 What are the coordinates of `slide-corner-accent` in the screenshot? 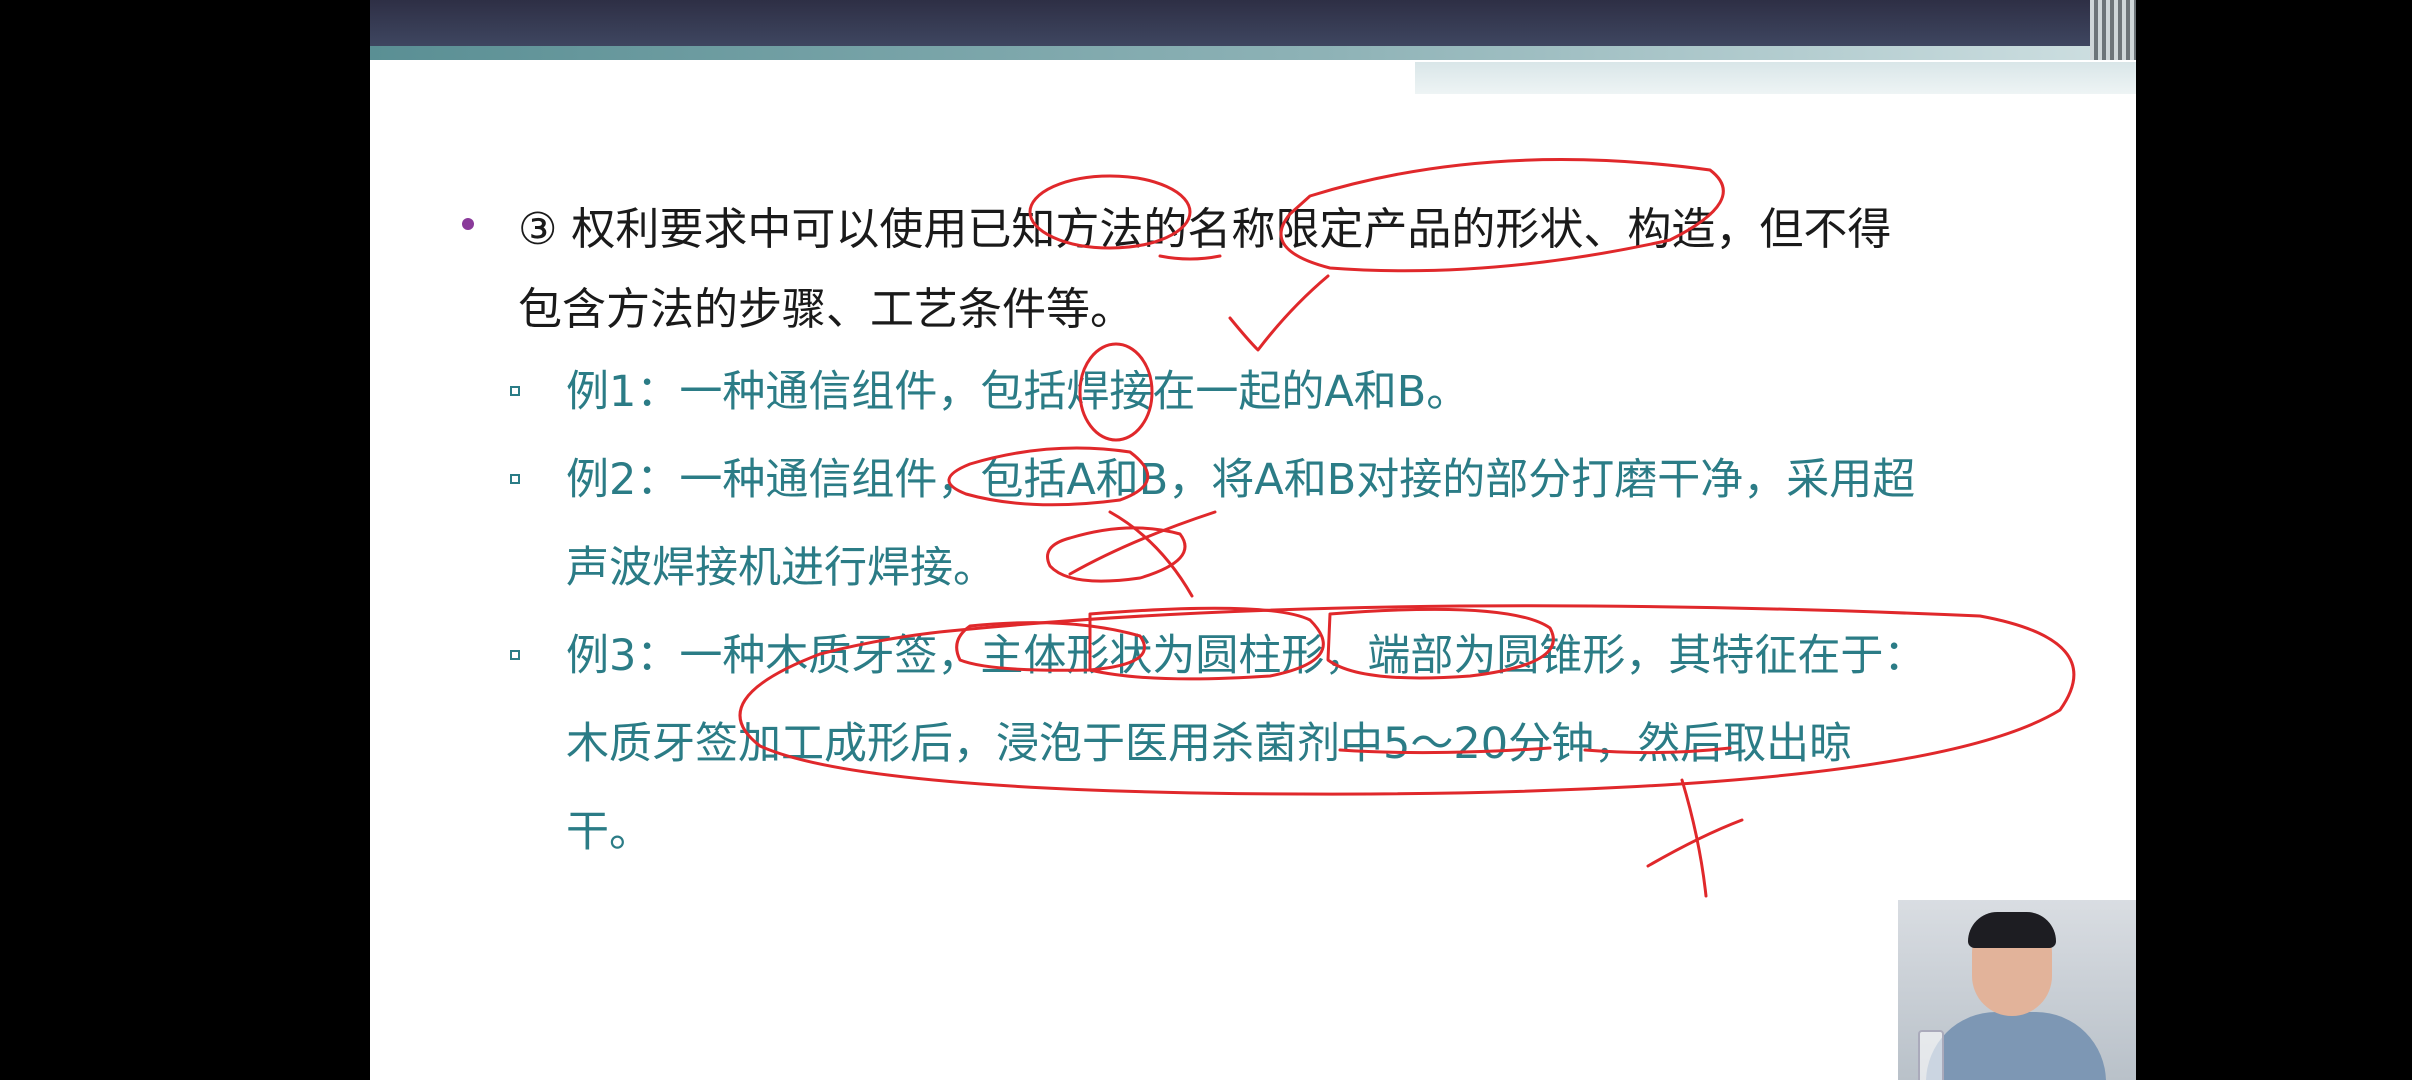 It's located at (2113, 30).